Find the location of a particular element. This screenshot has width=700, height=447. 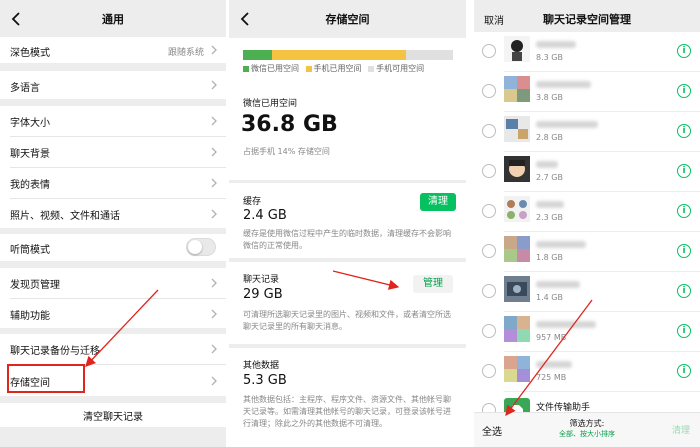

chat-size: 725 MB is located at coordinates (551, 377).